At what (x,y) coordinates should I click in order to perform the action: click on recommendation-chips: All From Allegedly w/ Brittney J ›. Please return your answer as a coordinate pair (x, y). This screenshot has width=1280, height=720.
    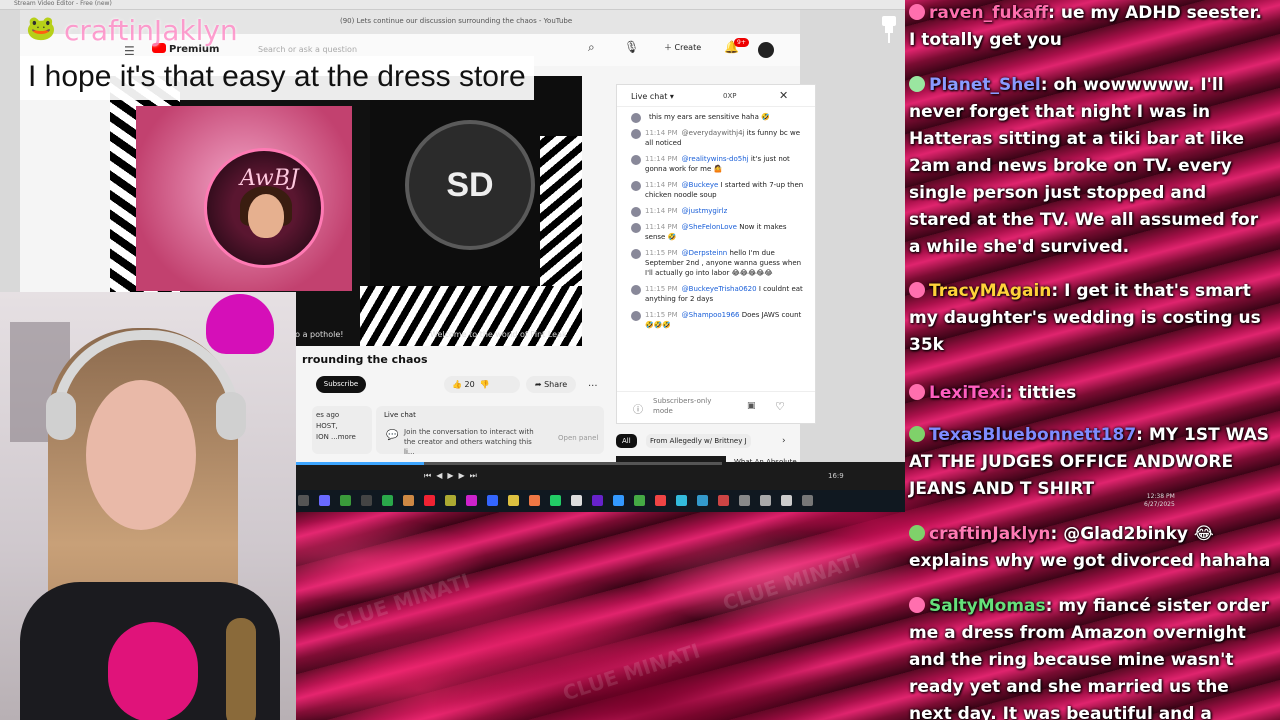
    Looking at the image, I should click on (716, 442).